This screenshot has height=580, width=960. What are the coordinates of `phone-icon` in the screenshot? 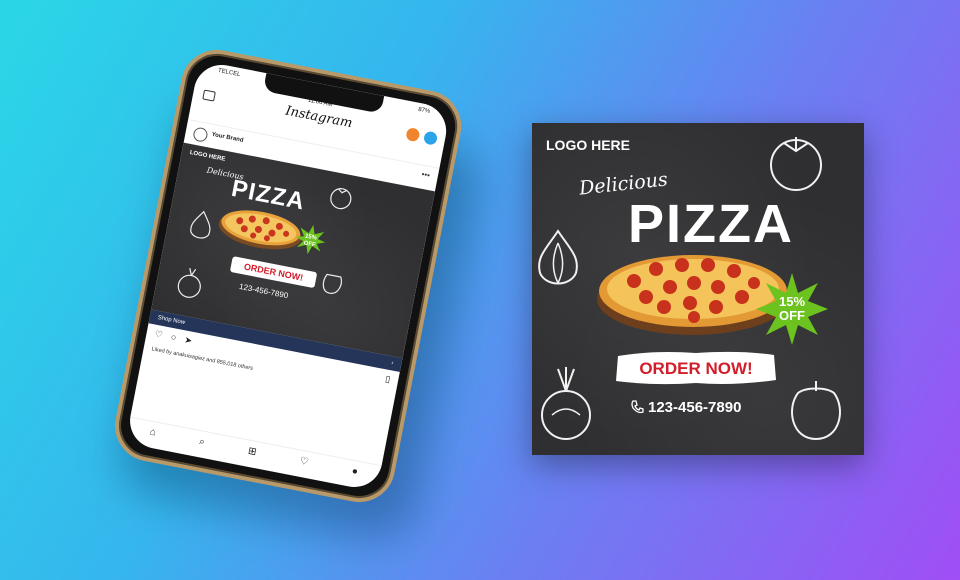 It's located at (637, 407).